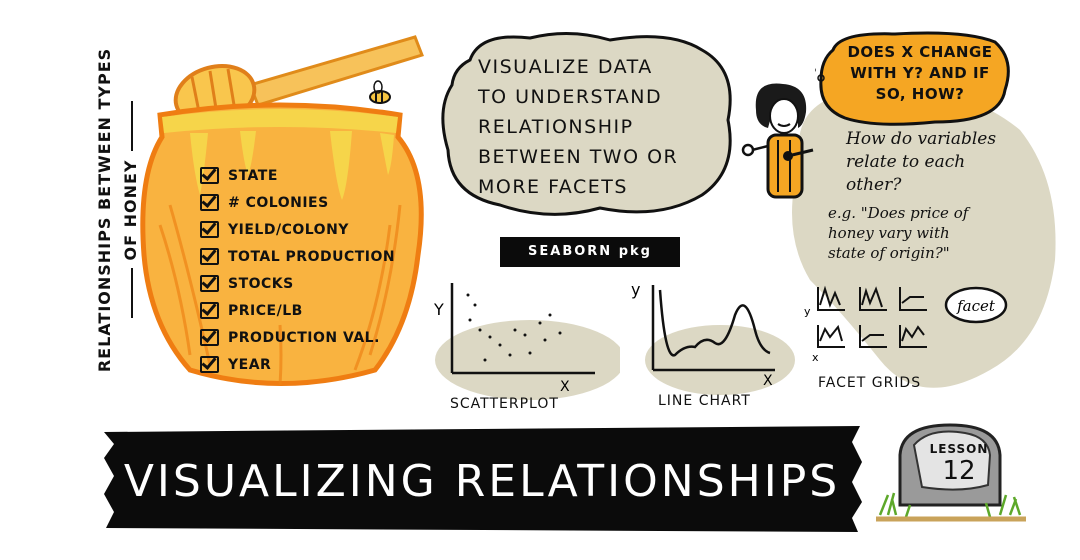  Describe the element at coordinates (300, 283) in the screenshot. I see `jar-item: STOCKS` at that location.